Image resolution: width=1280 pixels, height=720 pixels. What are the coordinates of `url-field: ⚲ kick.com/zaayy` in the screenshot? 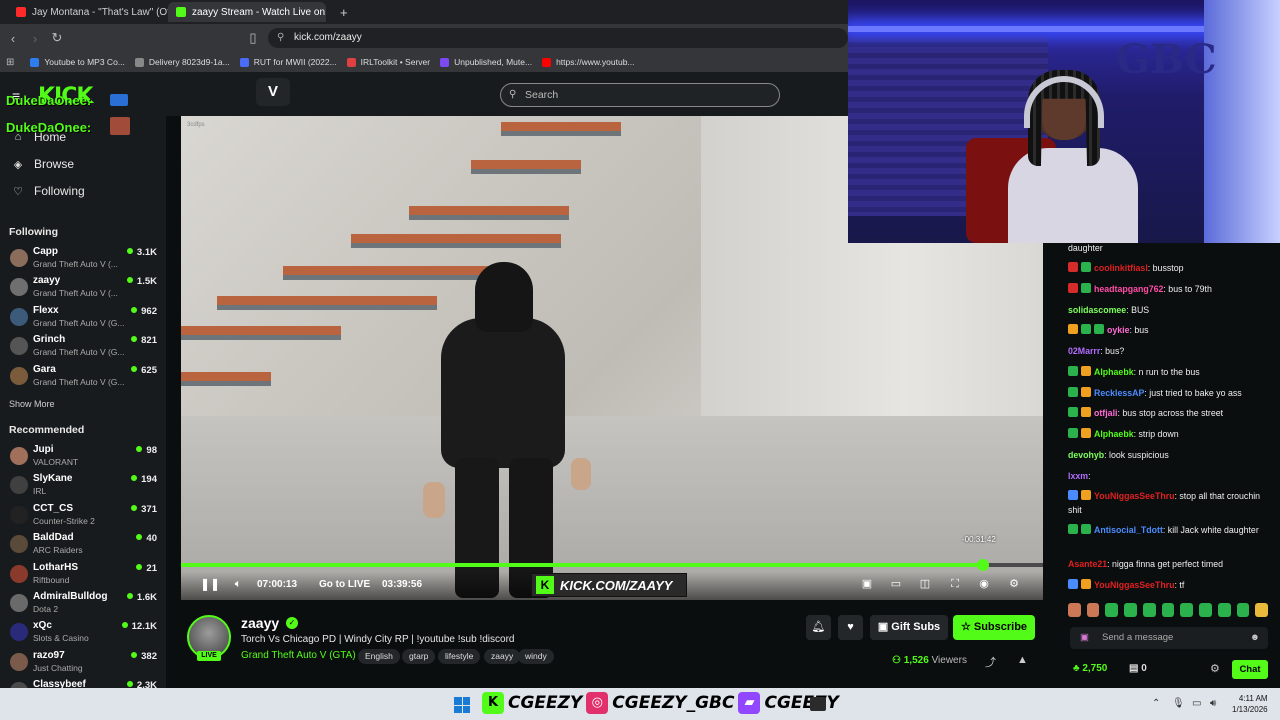 It's located at (558, 38).